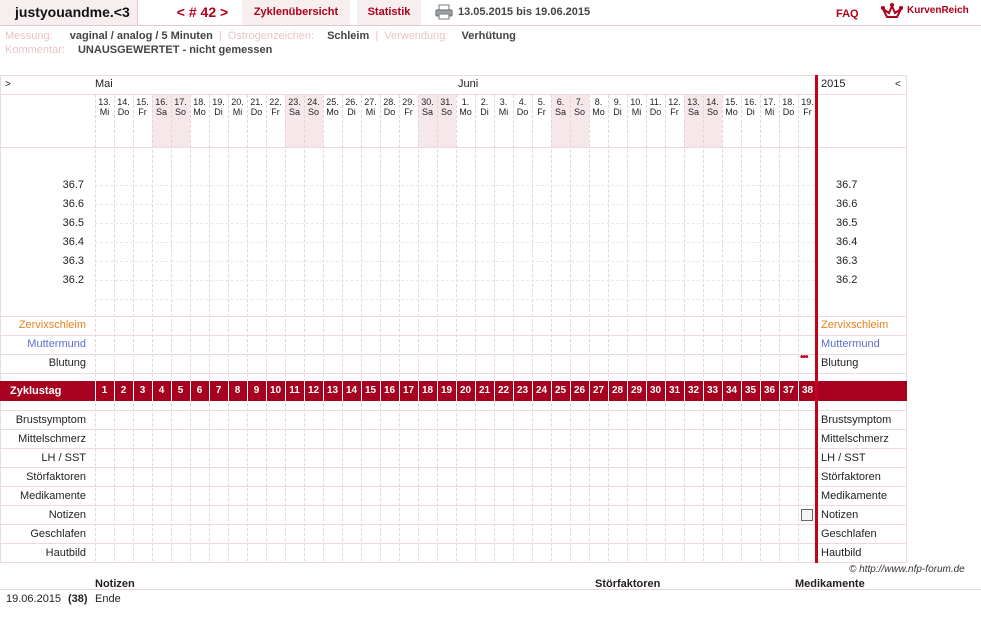 This screenshot has height=622, width=981. Describe the element at coordinates (180, 391) in the screenshot. I see `cycle-day-number: 5` at that location.